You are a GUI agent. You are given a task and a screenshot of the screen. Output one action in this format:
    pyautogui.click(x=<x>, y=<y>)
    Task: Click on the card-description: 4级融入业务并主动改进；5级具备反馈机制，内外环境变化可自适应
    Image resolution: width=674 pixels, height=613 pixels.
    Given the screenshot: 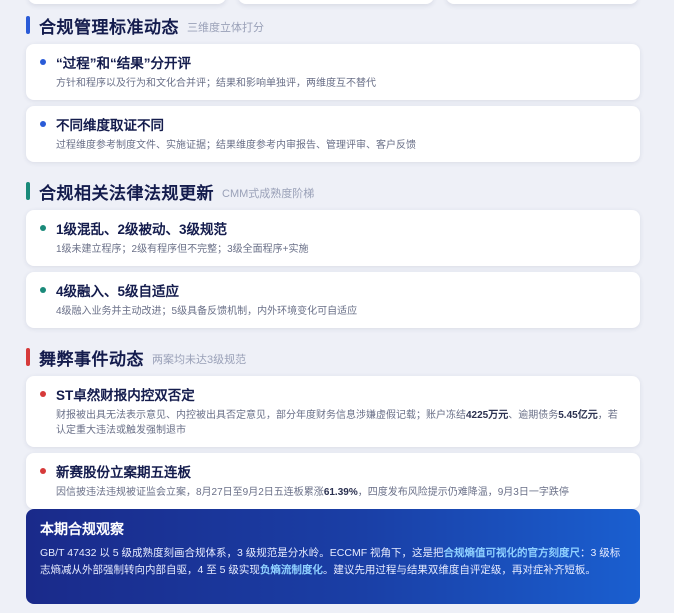 What is the action you would take?
    pyautogui.click(x=207, y=311)
    